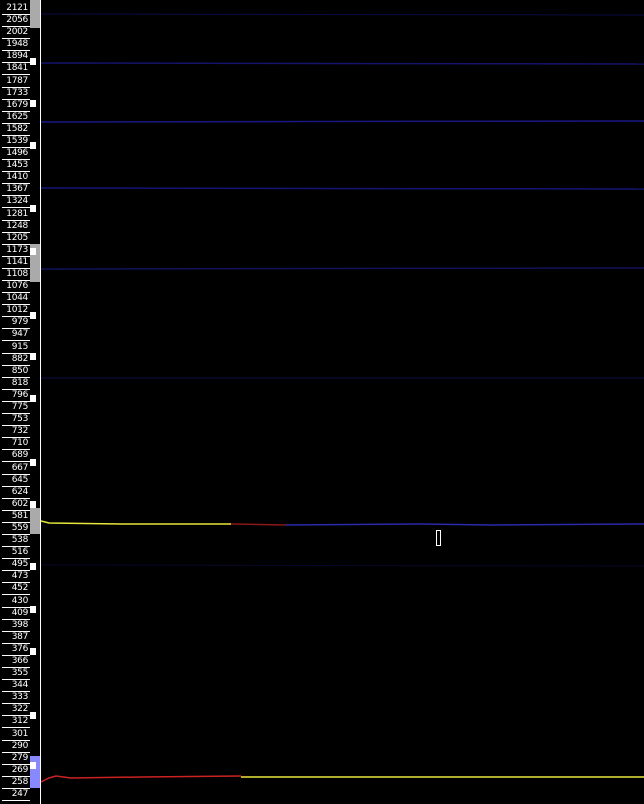 This screenshot has height=804, width=644. I want to click on frequency-label: 516, so click(20, 552).